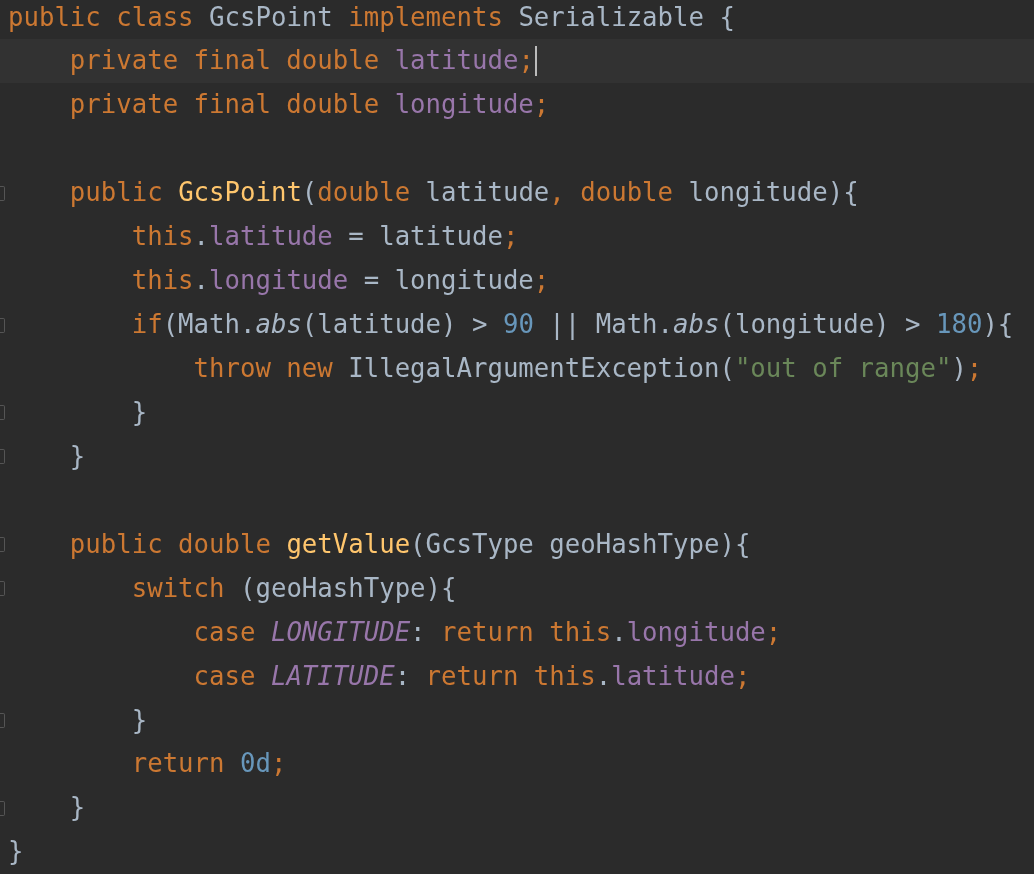 This screenshot has height=874, width=1034. I want to click on code-line: public double getValue(GcsType geoHashType){, so click(409, 544).